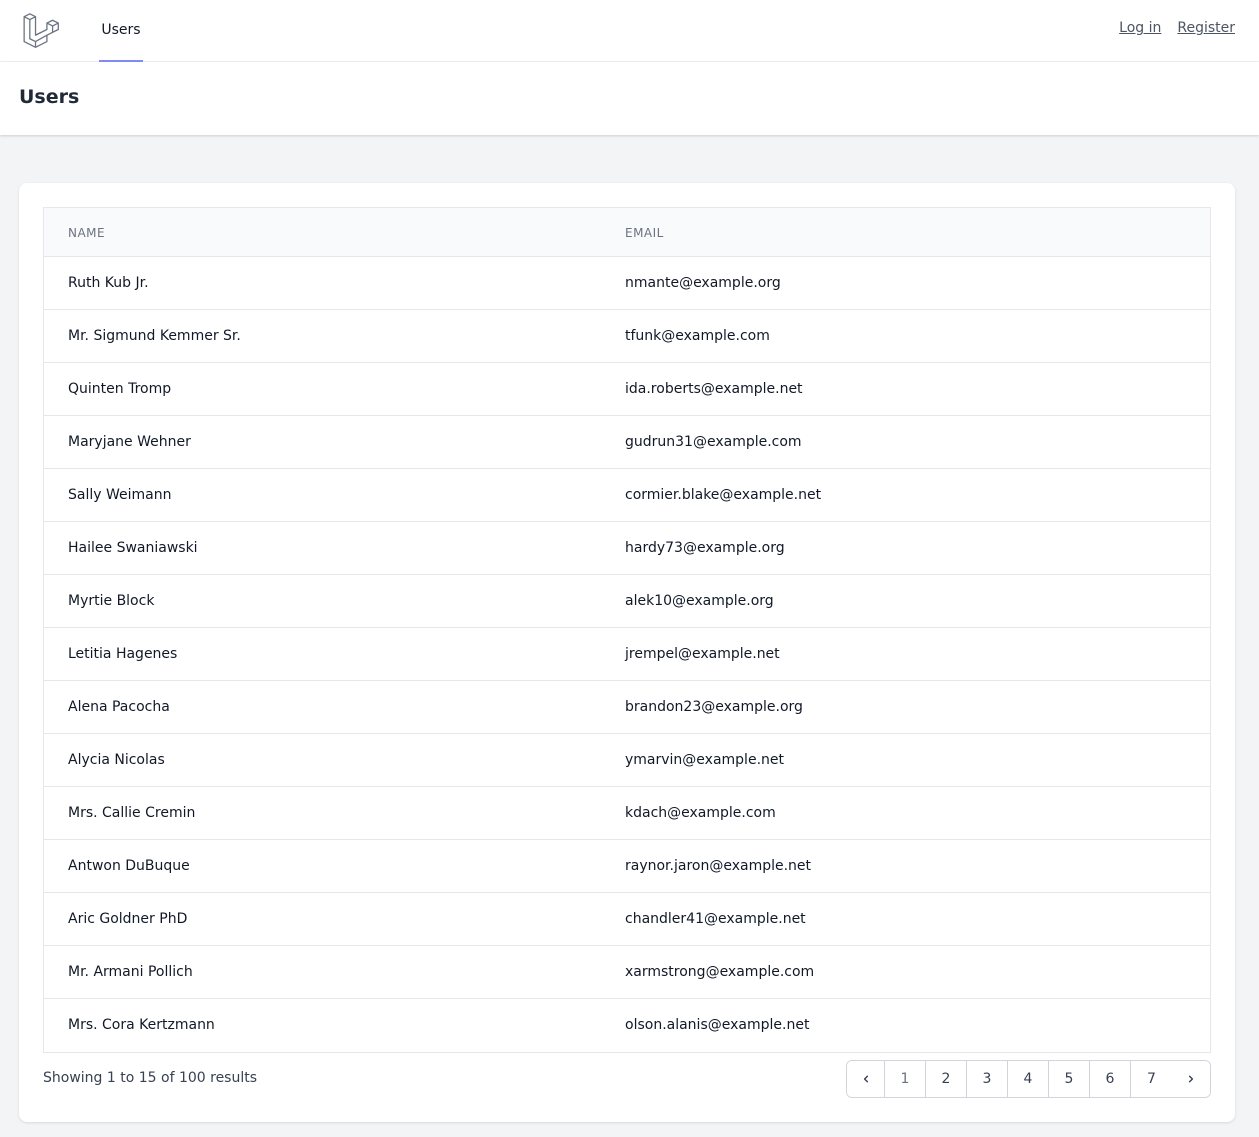 The width and height of the screenshot is (1259, 1137). I want to click on user-name: Letitia Hagenes, so click(123, 654).